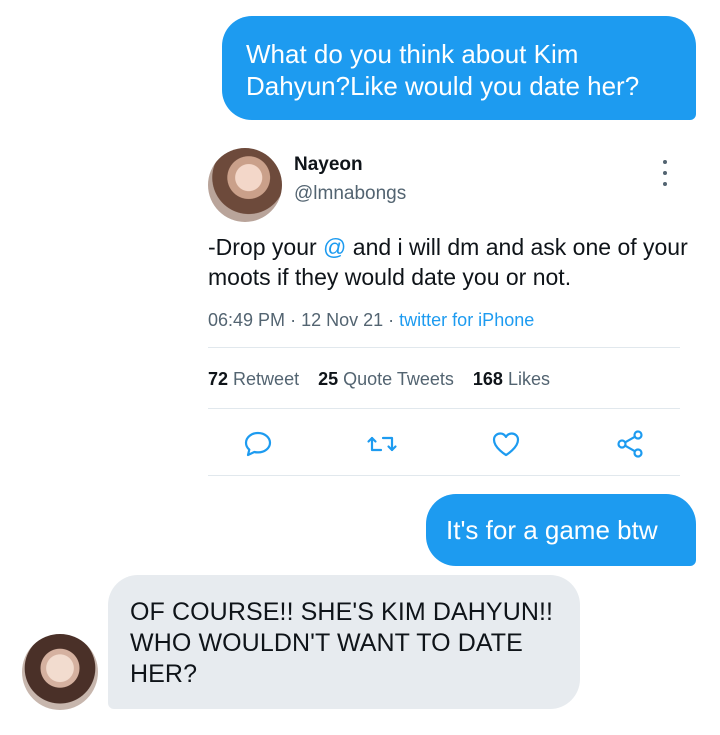  What do you see at coordinates (630, 444) in the screenshot?
I see `share-icon` at bounding box center [630, 444].